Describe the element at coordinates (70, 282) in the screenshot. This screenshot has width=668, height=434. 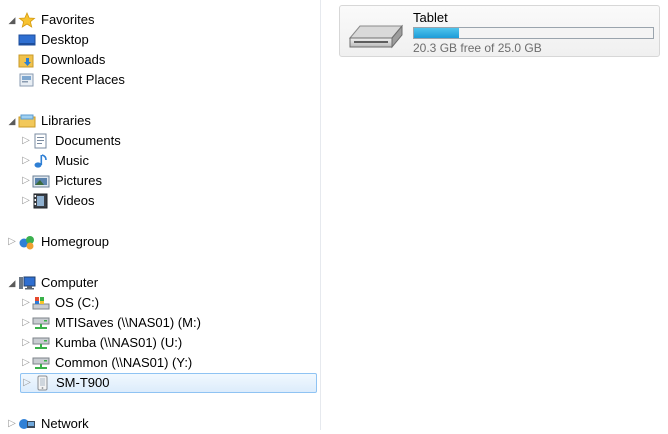
I see `nav-computer-label: Computer` at that location.